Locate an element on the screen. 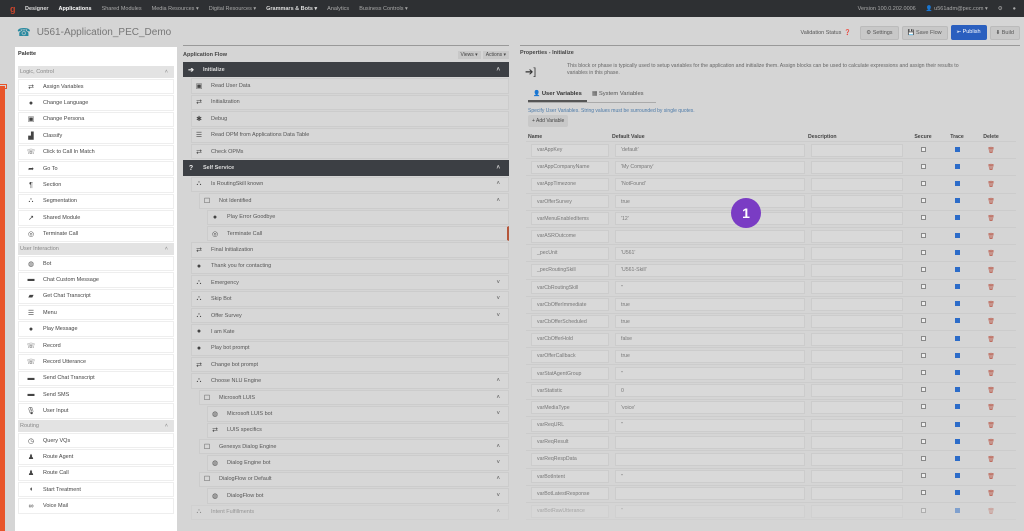  name-field: varOfferSurvey is located at coordinates (570, 202).